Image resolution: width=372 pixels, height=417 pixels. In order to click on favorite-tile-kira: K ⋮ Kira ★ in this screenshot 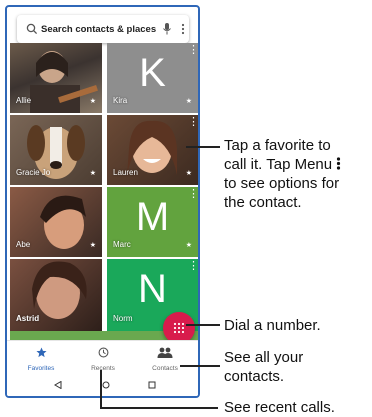, I will do `click(152, 78)`.